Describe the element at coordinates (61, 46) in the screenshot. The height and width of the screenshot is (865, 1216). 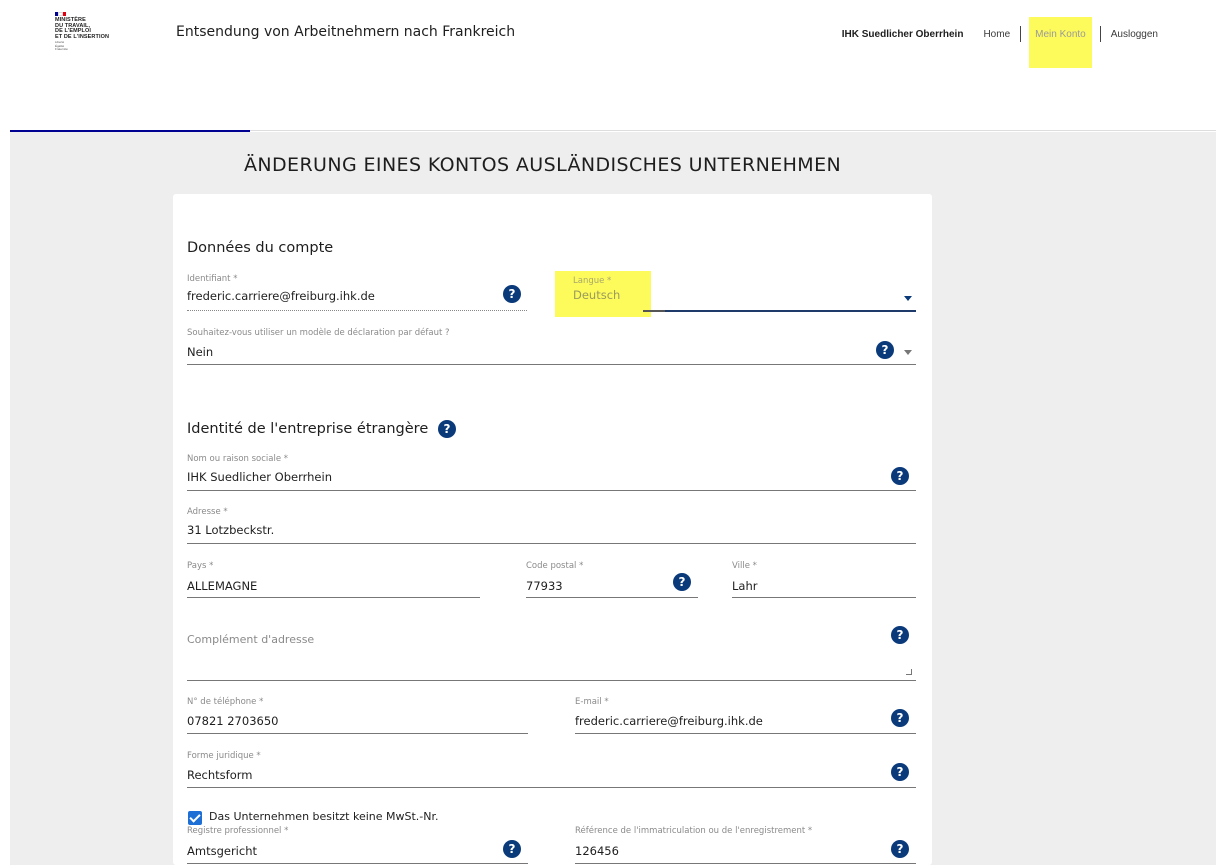
I see `republic-motto: Liberté Égalité Fraternité` at that location.